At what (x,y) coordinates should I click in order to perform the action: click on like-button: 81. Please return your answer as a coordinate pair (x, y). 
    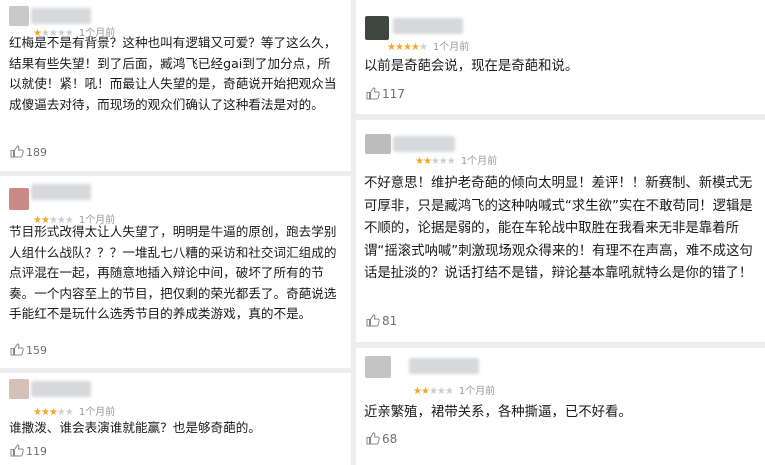
    Looking at the image, I should click on (381, 321).